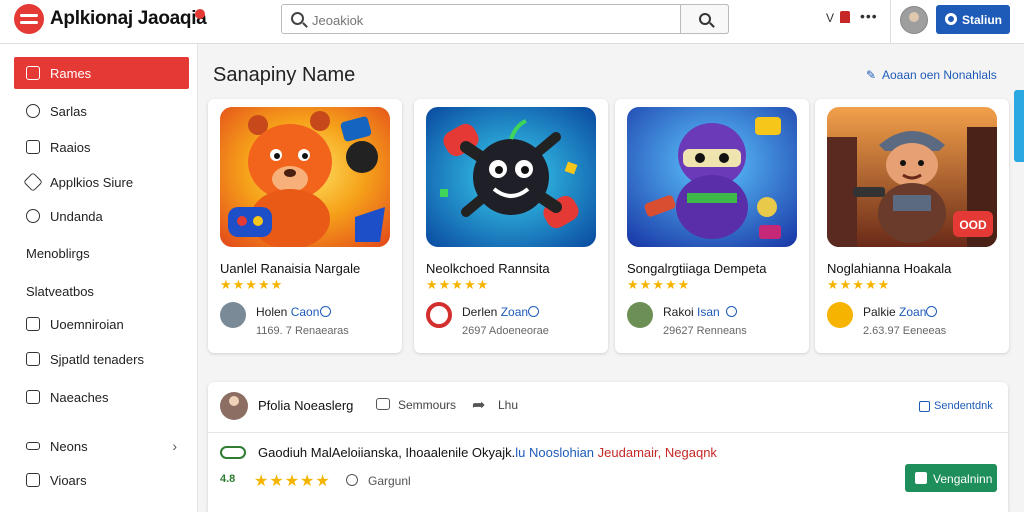  Describe the element at coordinates (389, 481) in the screenshot. I see `post-tag: Gargunl` at that location.